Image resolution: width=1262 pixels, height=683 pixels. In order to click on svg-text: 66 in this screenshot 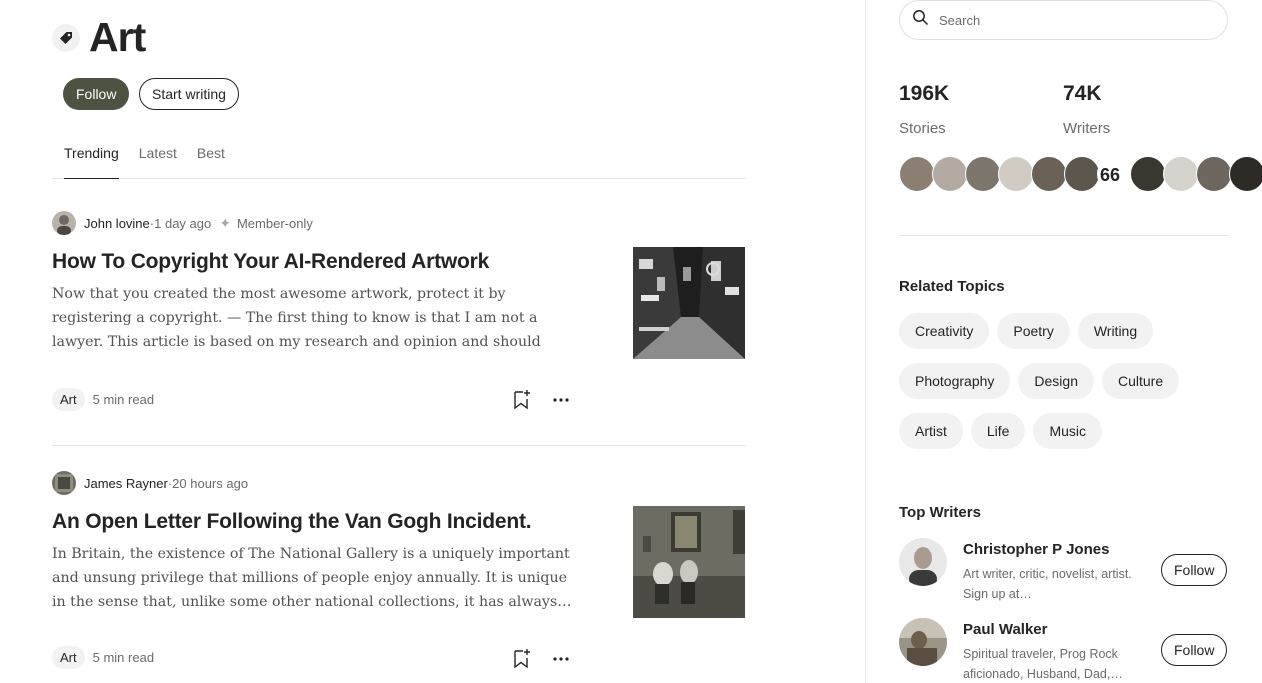, I will do `click(1110, 175)`.